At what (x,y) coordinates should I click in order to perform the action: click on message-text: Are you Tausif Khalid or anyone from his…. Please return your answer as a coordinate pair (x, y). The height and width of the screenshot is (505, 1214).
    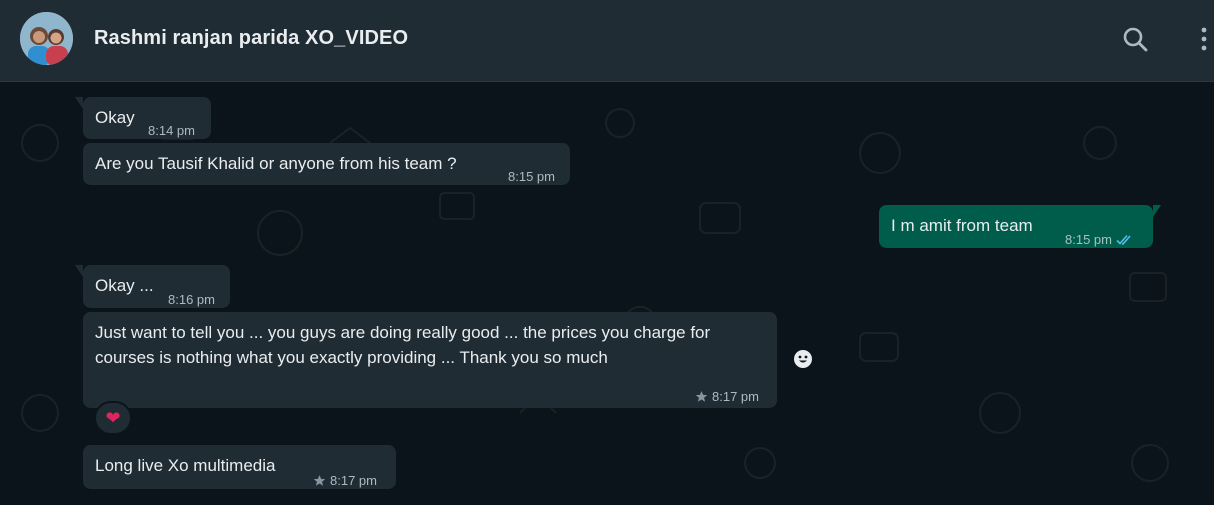
    Looking at the image, I should click on (276, 163).